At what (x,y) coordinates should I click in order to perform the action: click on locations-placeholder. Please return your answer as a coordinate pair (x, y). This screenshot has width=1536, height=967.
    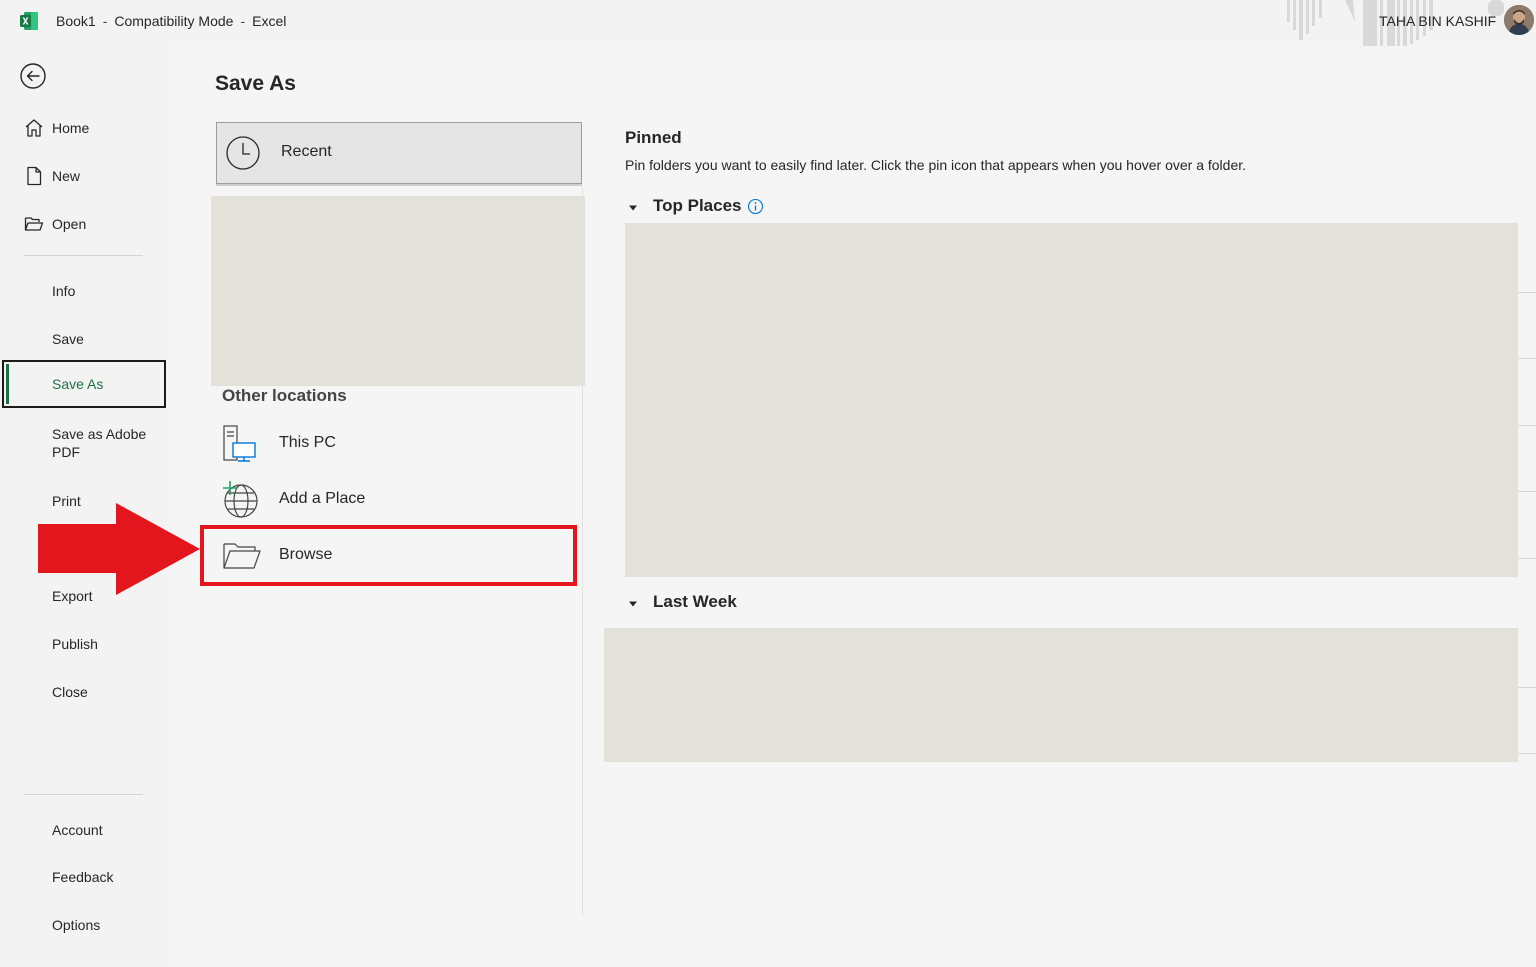
    Looking at the image, I should click on (398, 291).